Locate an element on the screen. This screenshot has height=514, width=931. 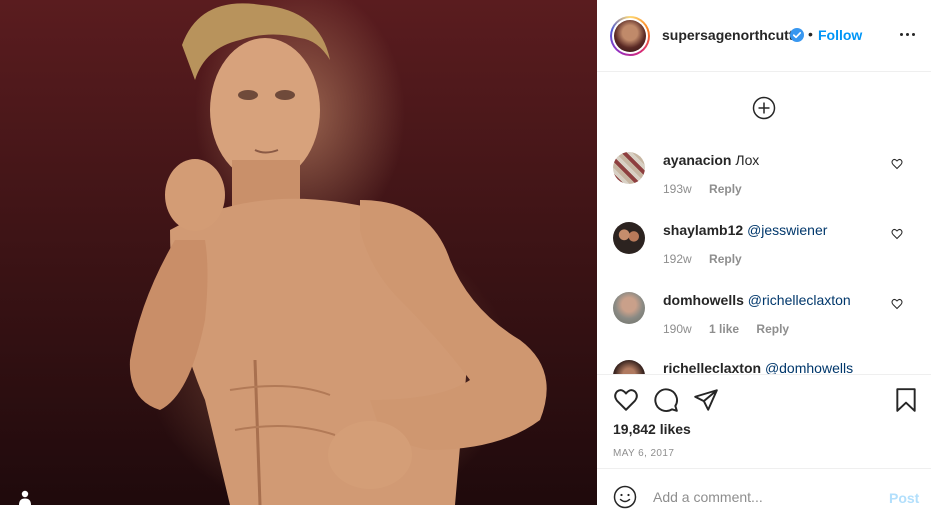
comment-mention: @richelleclaxton is located at coordinates (799, 300).